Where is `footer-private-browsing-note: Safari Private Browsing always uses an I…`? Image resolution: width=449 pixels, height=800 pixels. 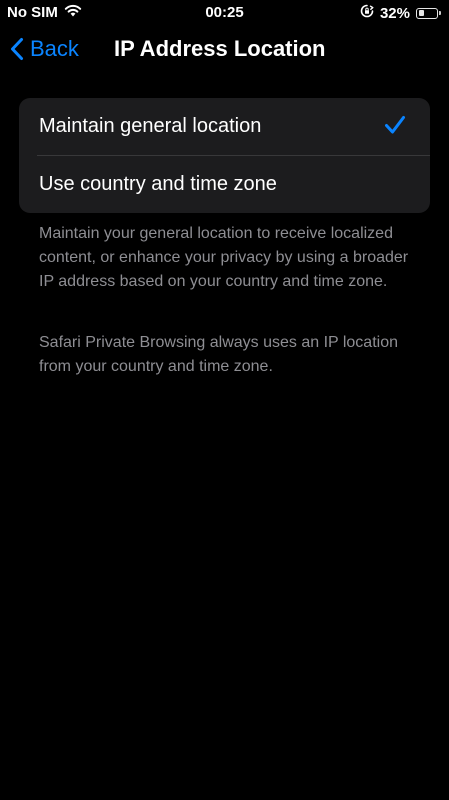 footer-private-browsing-note: Safari Private Browsing always uses an I… is located at coordinates (218, 354).